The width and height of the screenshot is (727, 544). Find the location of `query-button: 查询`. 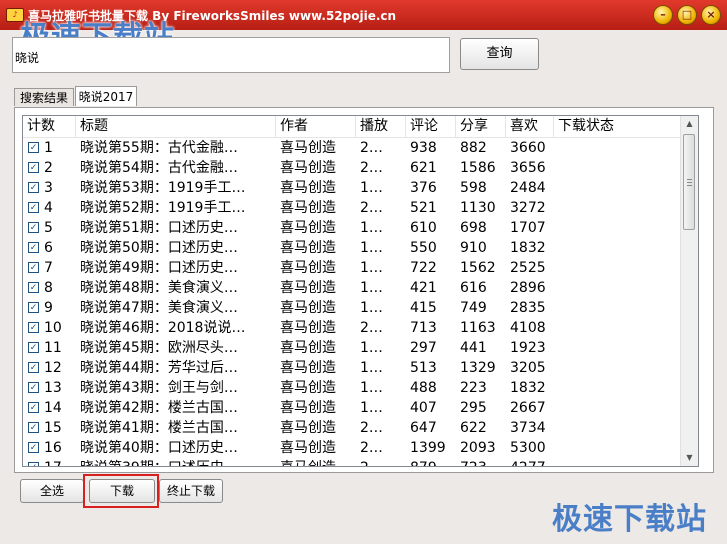

query-button: 查询 is located at coordinates (499, 54).